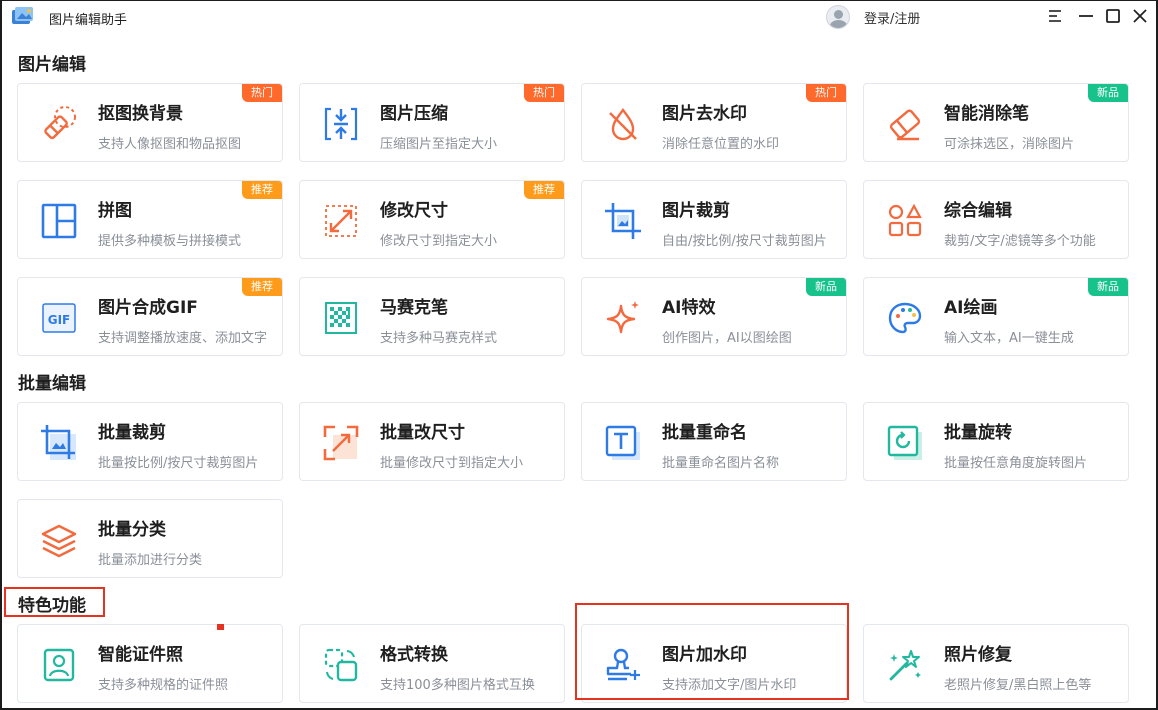  I want to click on card-ai-painting: AI绘画 输入文本，AI一键生成 新品, so click(996, 316).